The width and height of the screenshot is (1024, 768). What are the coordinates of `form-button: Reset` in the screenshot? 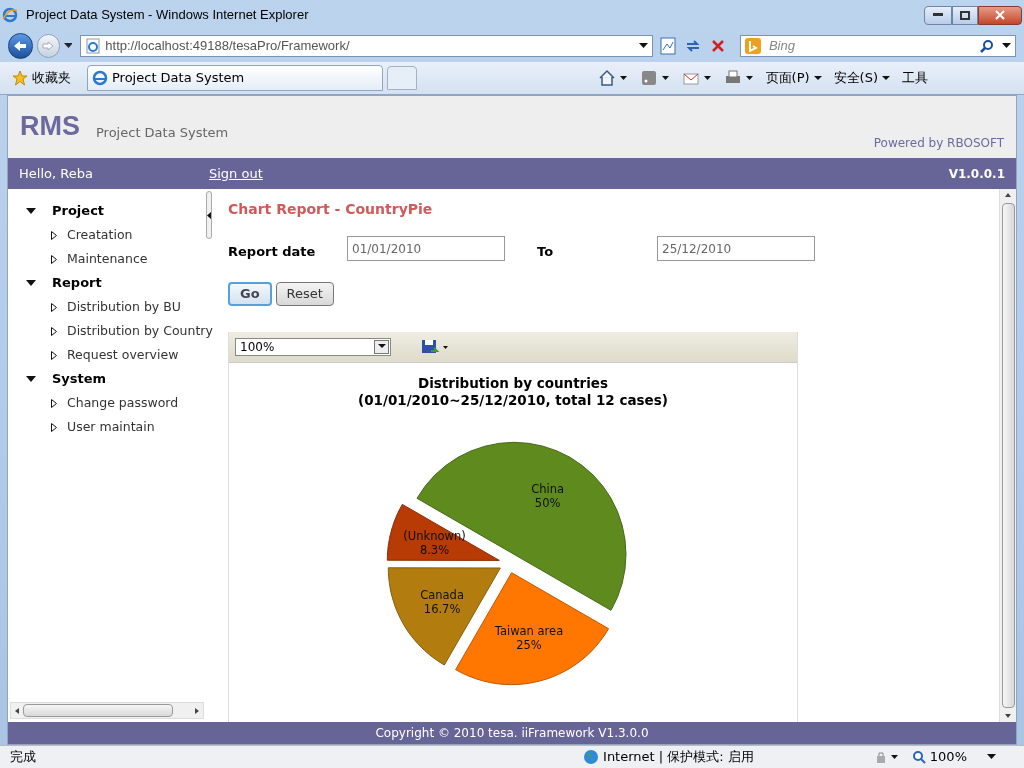 It's located at (304, 293).